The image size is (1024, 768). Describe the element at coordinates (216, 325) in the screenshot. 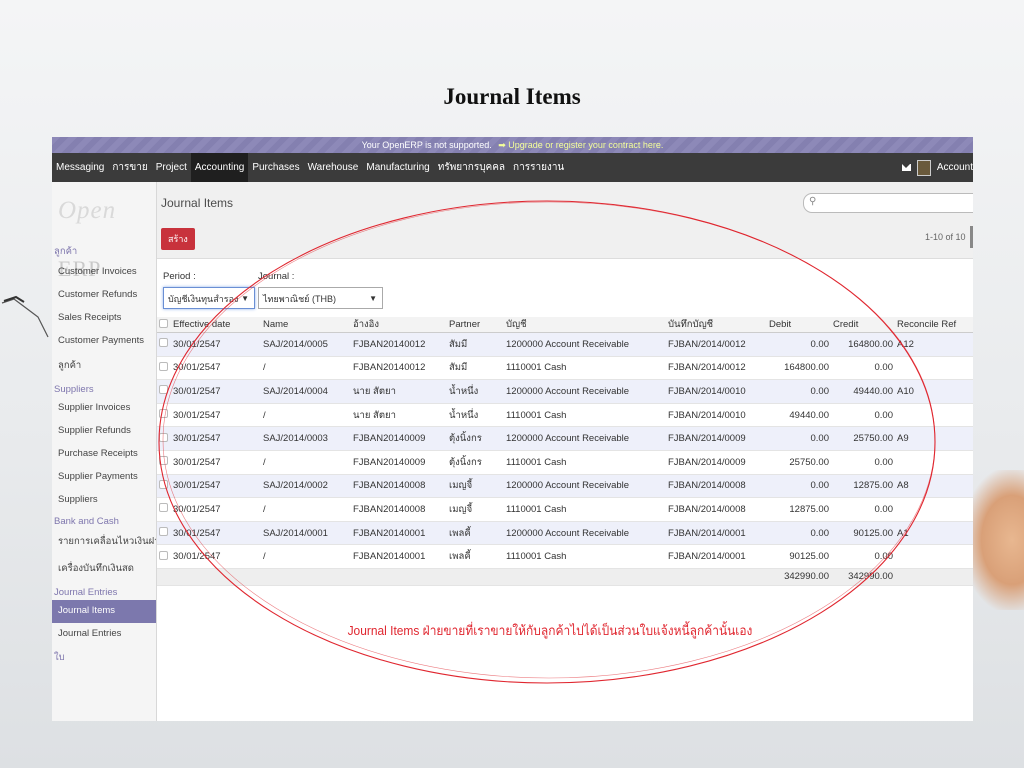

I see `column-header: Effective date` at that location.